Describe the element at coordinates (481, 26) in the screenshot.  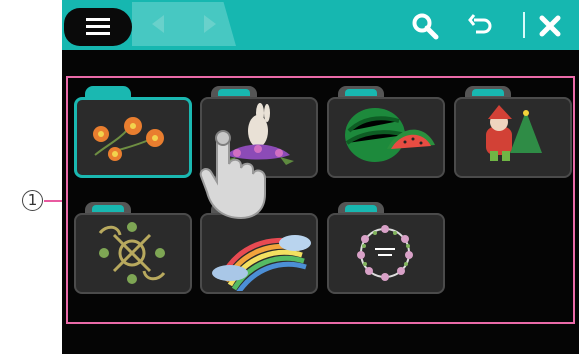
I see `undo-icon` at that location.